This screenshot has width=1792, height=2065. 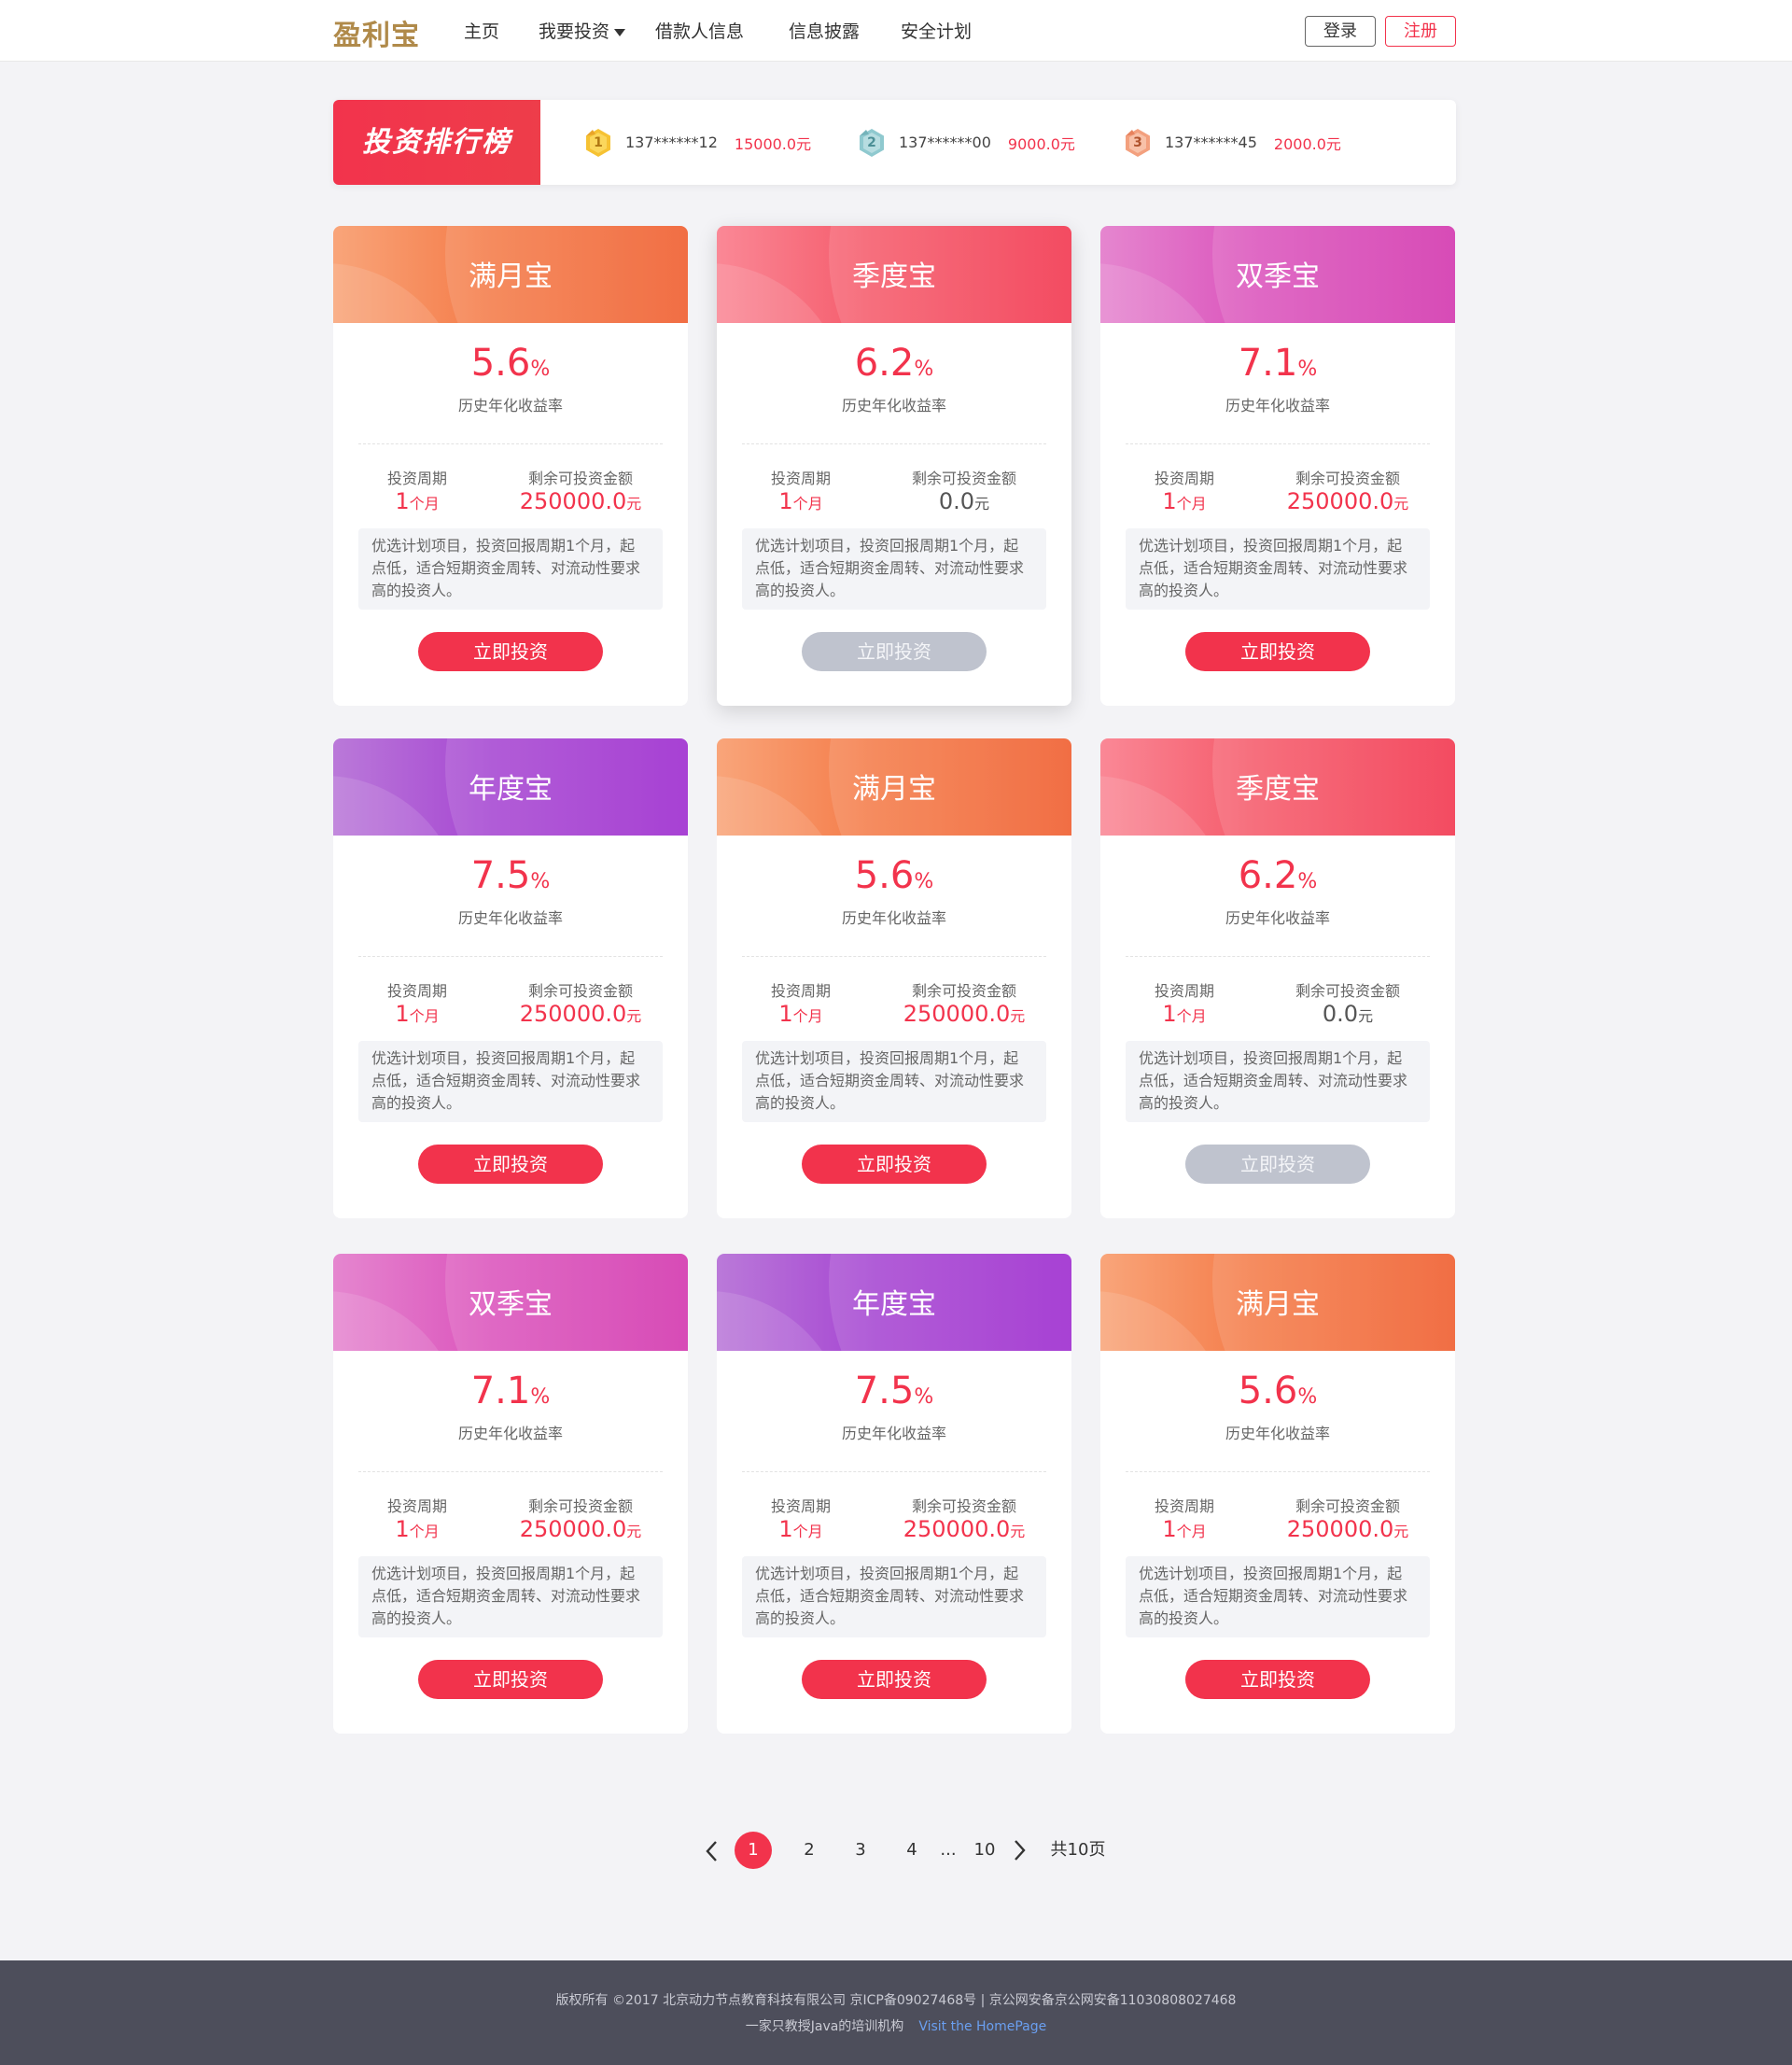 I want to click on ranking-entry-2: 2 137******00 9000.0元, so click(x=966, y=142).